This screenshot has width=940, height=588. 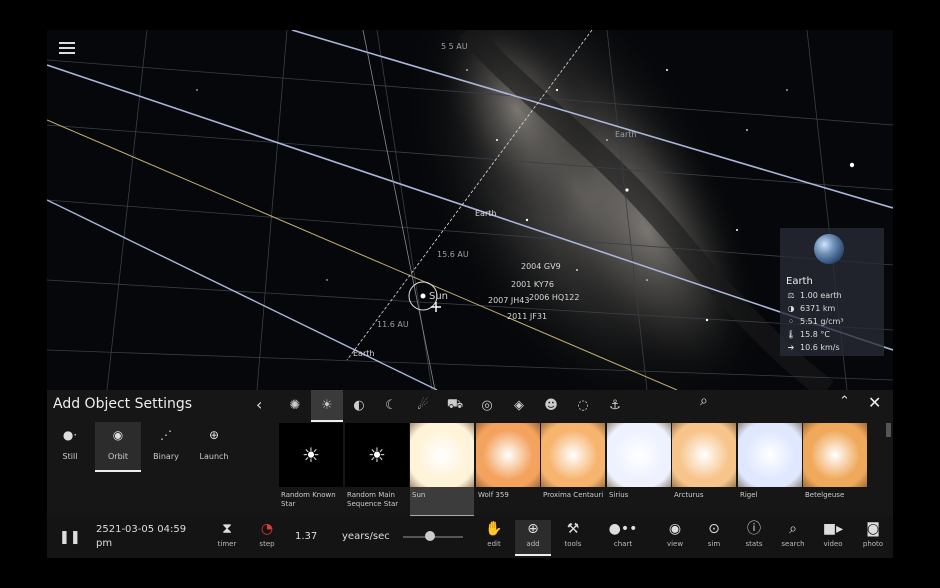 What do you see at coordinates (625, 134) in the screenshot?
I see `earth-label-upper: Earth` at bounding box center [625, 134].